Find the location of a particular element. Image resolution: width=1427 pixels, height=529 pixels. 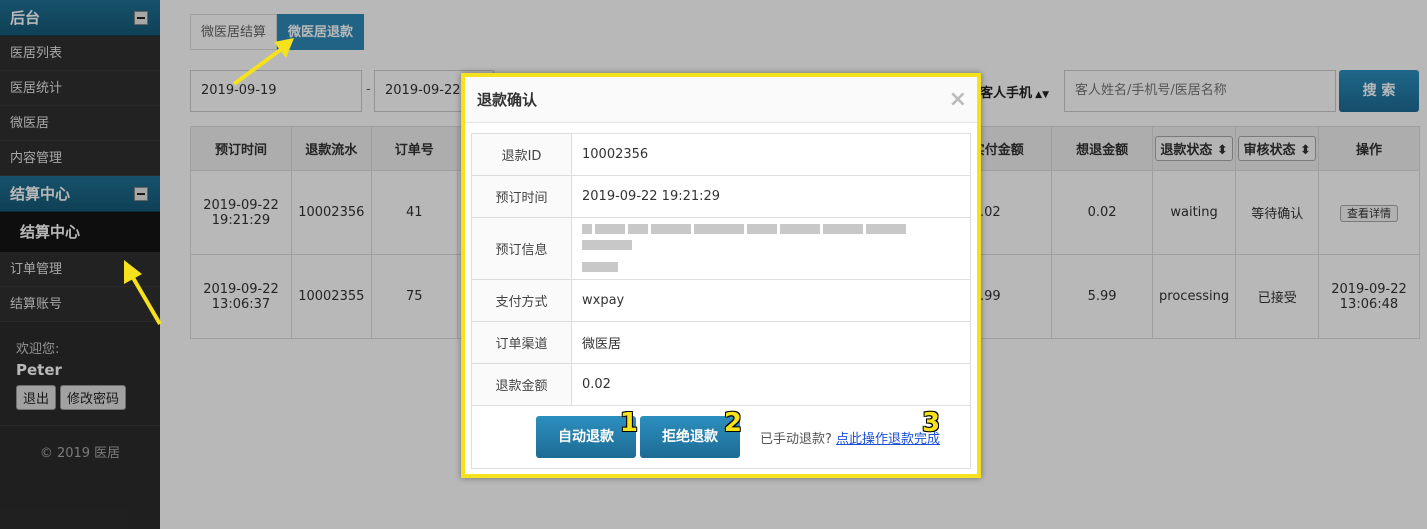

detail-label: 订单渠道 is located at coordinates (521, 342).